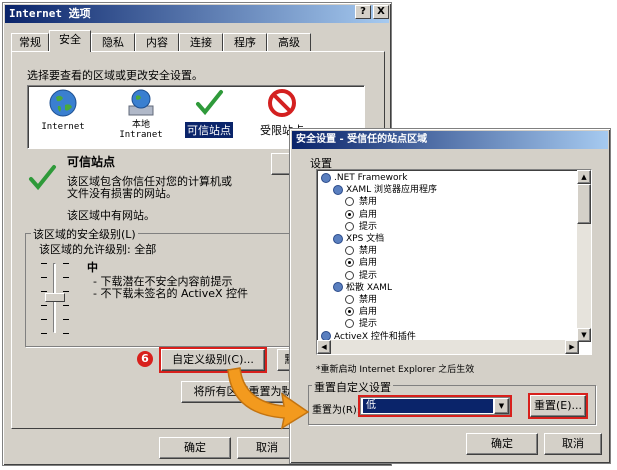 The image size is (617, 470). What do you see at coordinates (157, 42) in the screenshot?
I see `tab-content: 内容` at bounding box center [157, 42].